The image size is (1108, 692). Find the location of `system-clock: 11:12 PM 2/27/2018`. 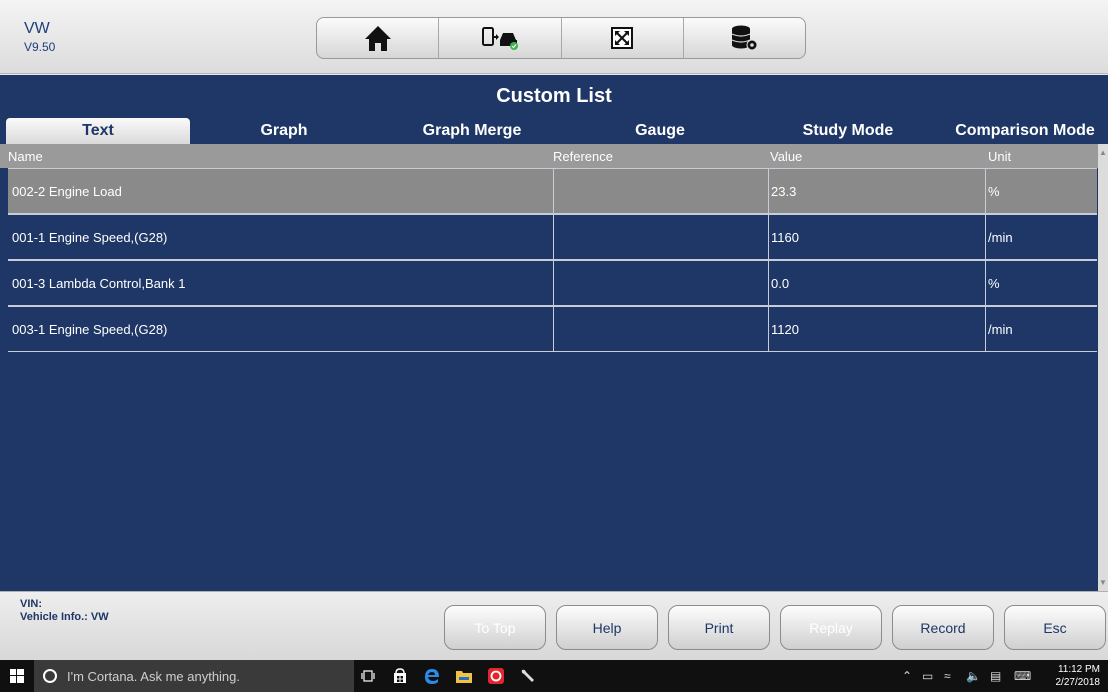

system-clock: 11:12 PM 2/27/2018 is located at coordinates (1078, 676).